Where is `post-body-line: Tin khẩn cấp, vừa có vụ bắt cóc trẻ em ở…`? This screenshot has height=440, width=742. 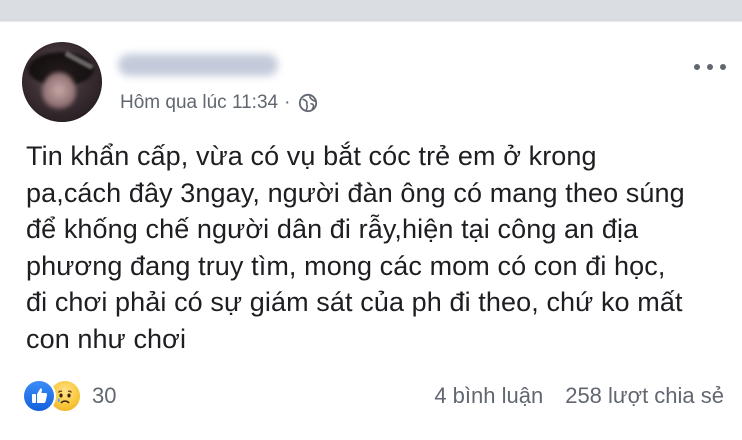
post-body-line: Tin khẩn cấp, vừa có vụ bắt cóc trẻ em ở… is located at coordinates (311, 156).